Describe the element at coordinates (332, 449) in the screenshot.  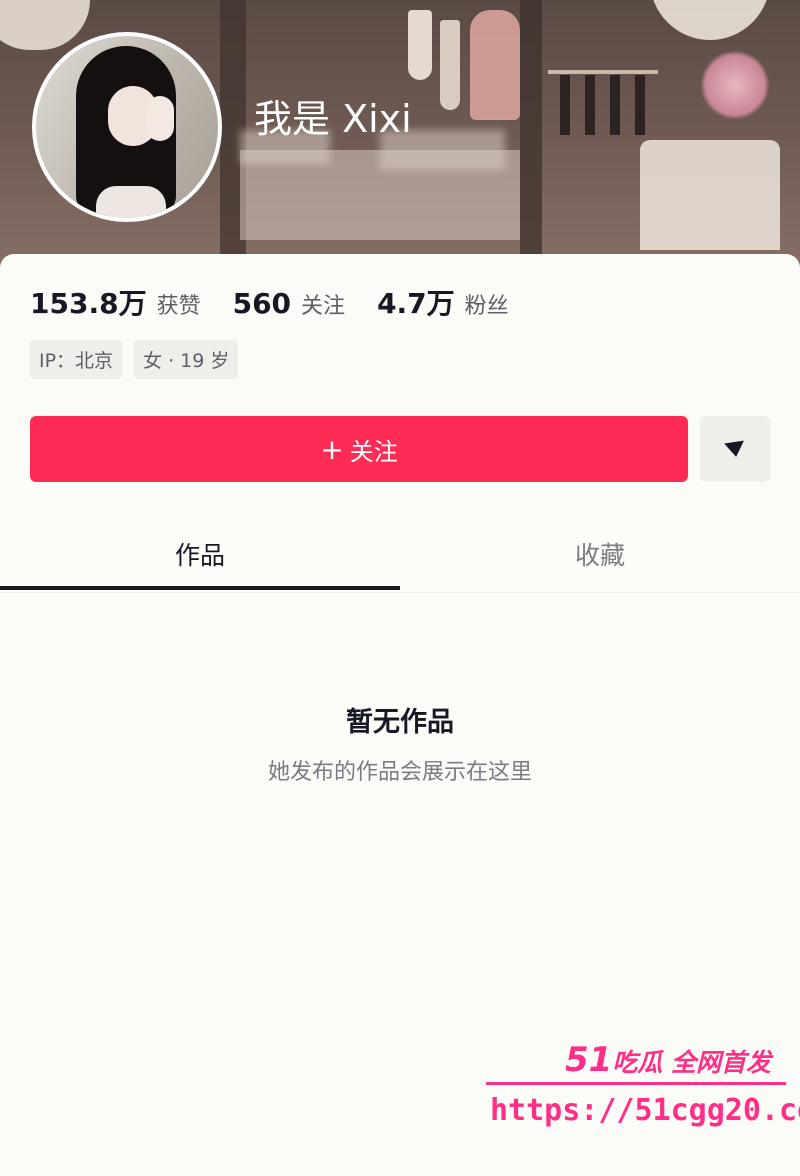
I see `plus-icon: +` at that location.